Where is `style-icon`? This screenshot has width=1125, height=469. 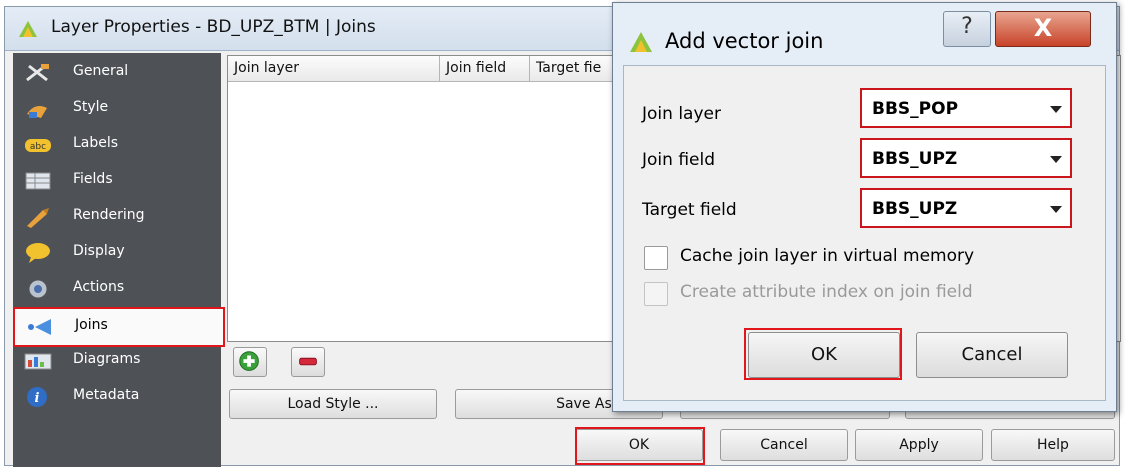 style-icon is located at coordinates (37, 112).